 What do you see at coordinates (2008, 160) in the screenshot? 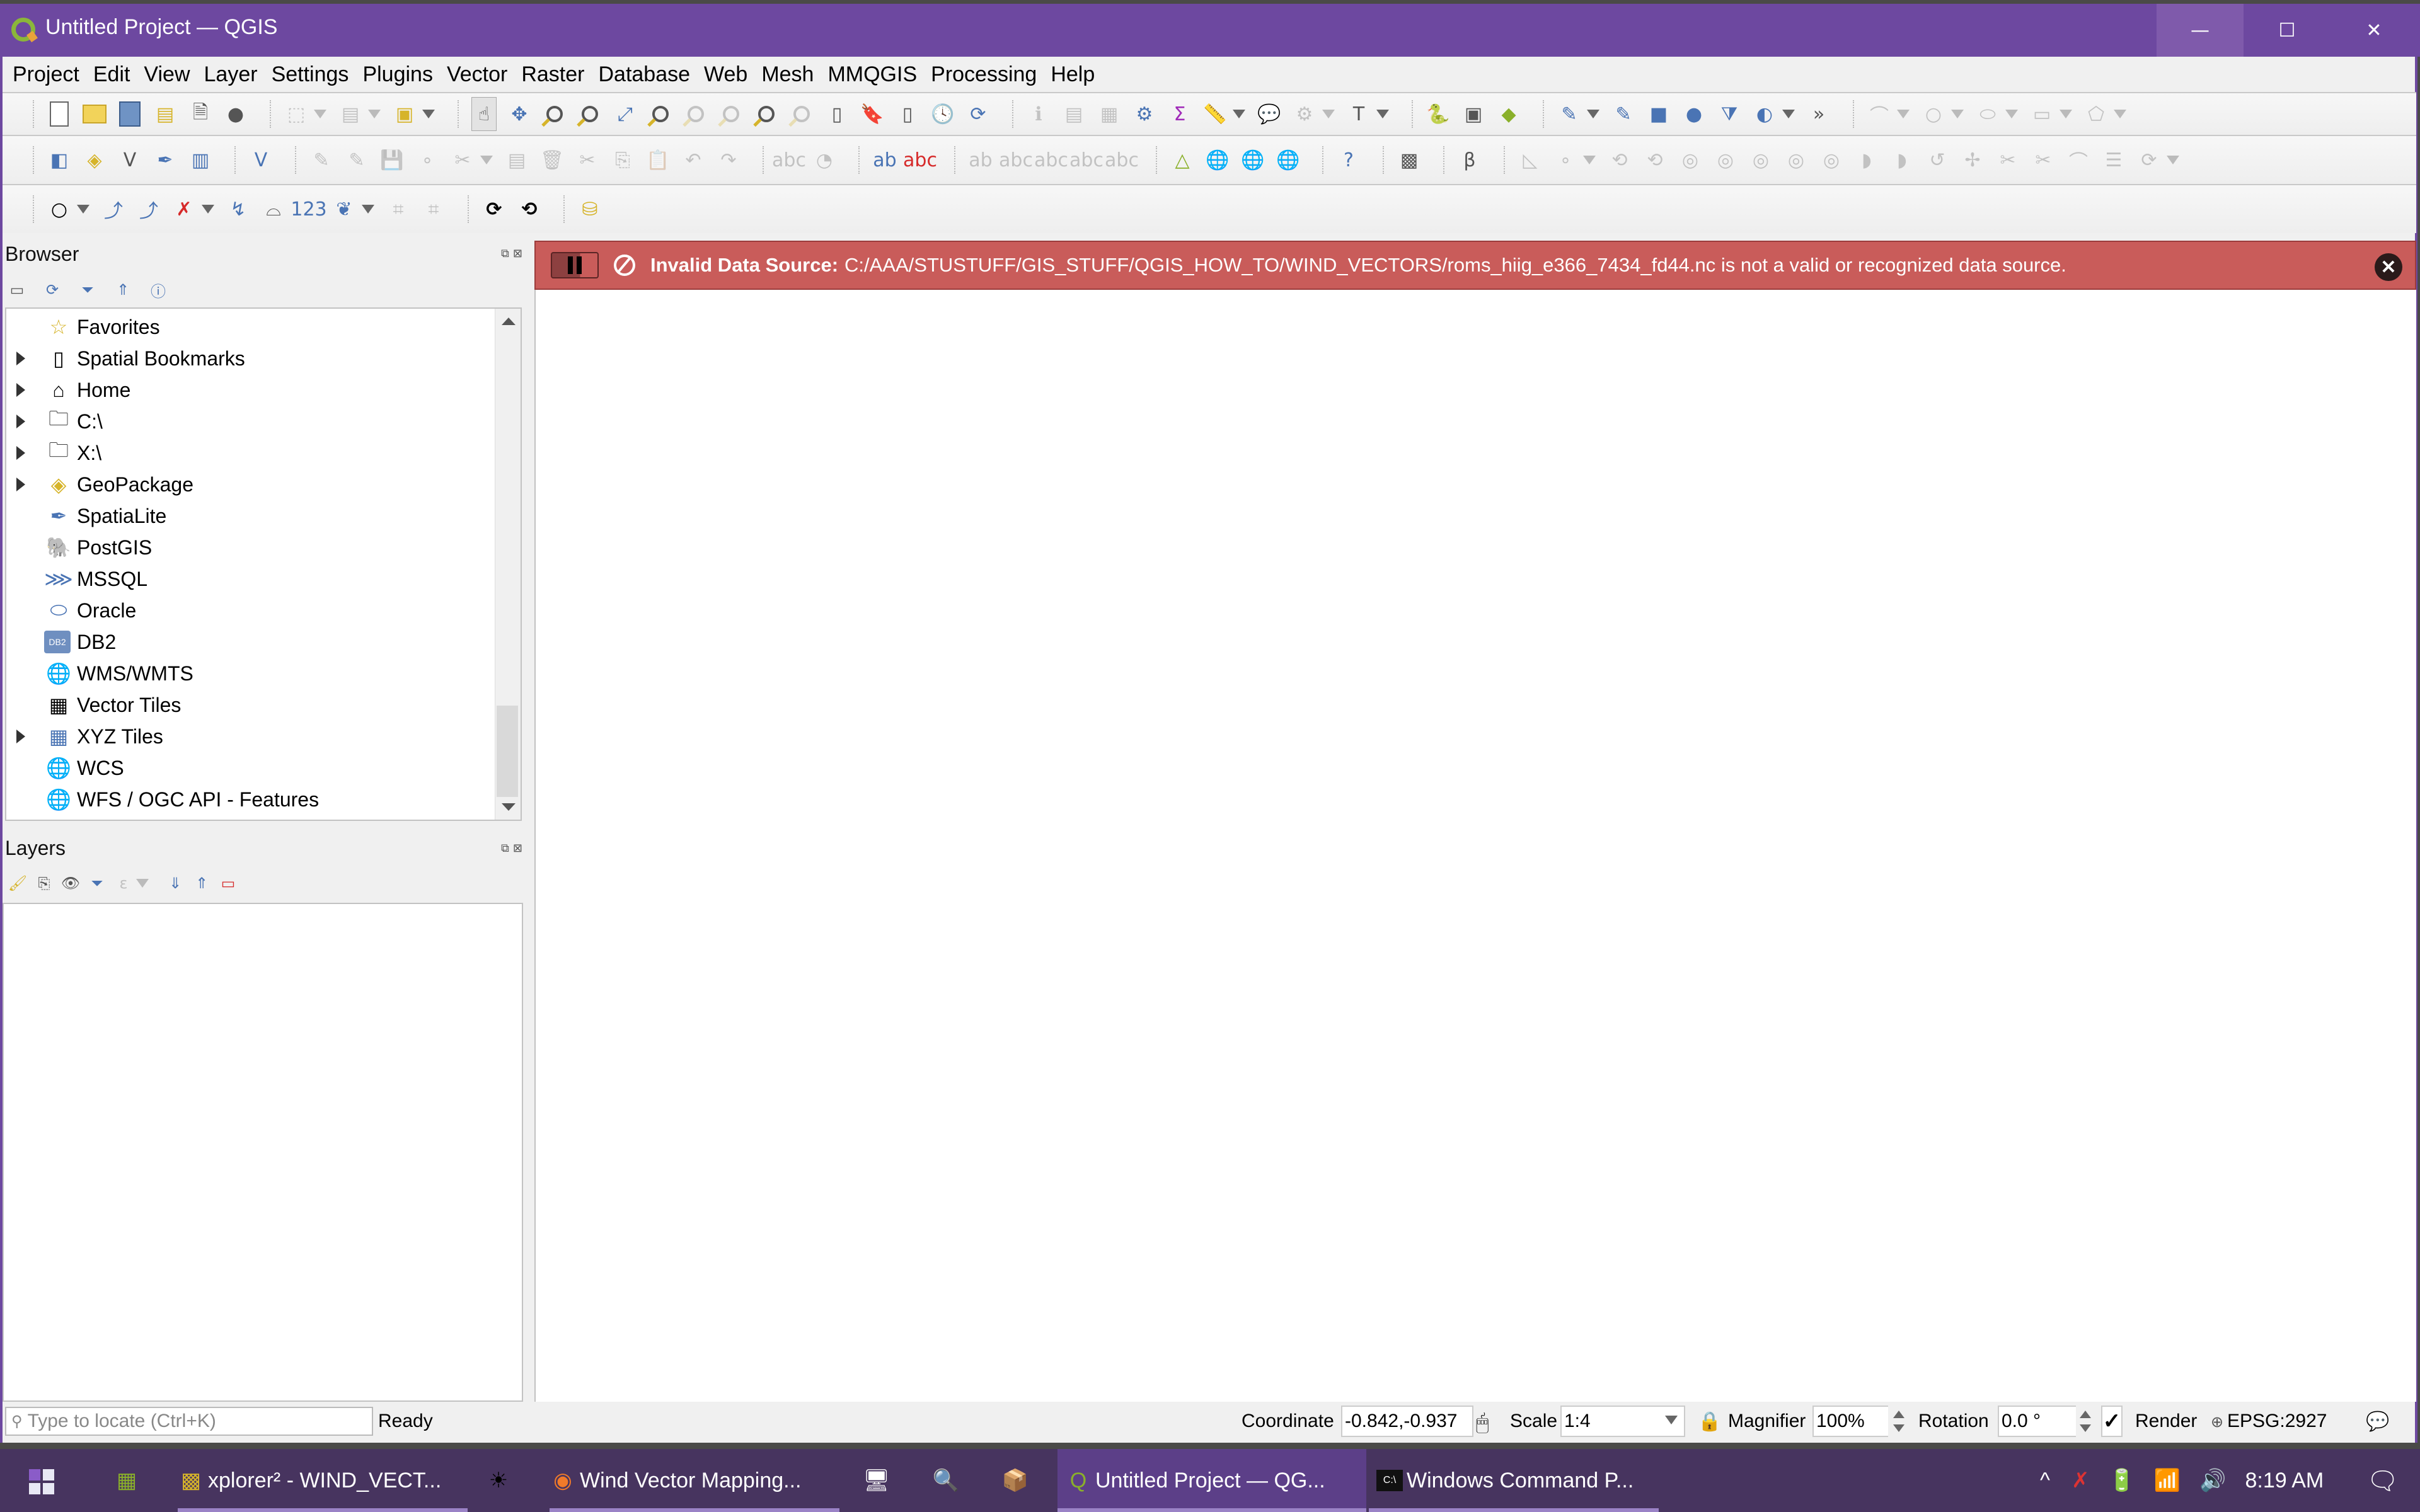
I see `split-features-icon: ✂` at bounding box center [2008, 160].